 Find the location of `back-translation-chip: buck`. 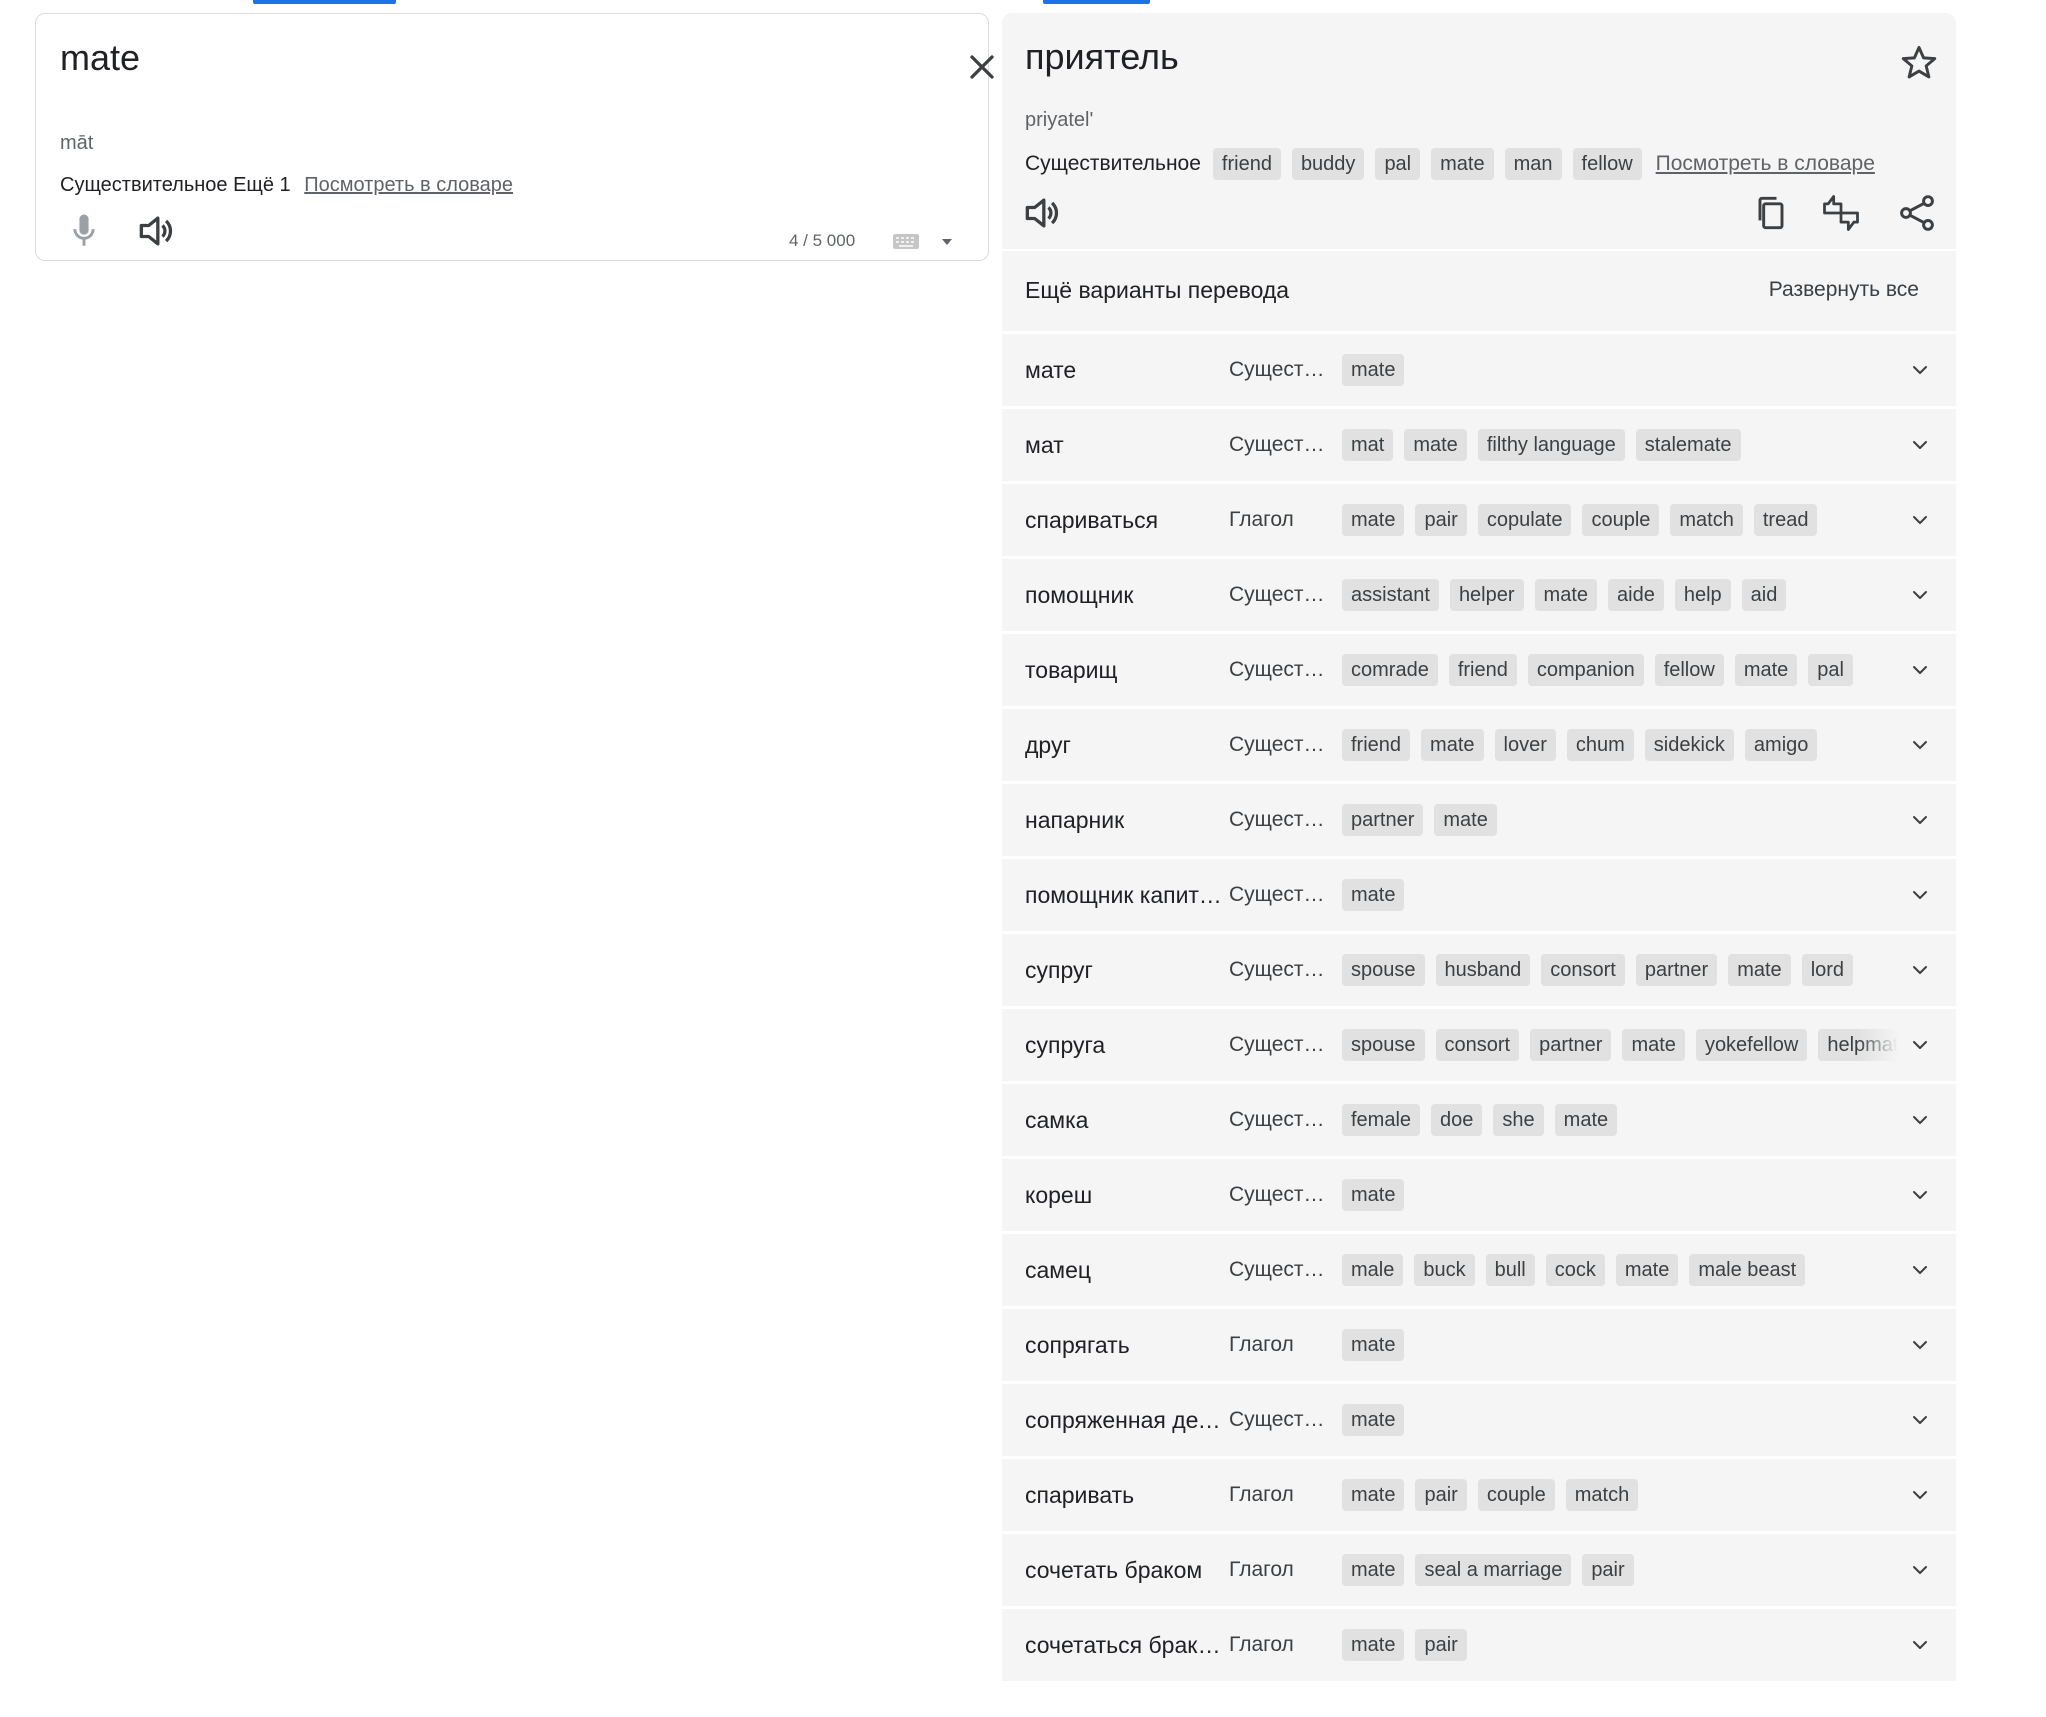

back-translation-chip: buck is located at coordinates (1444, 1270).